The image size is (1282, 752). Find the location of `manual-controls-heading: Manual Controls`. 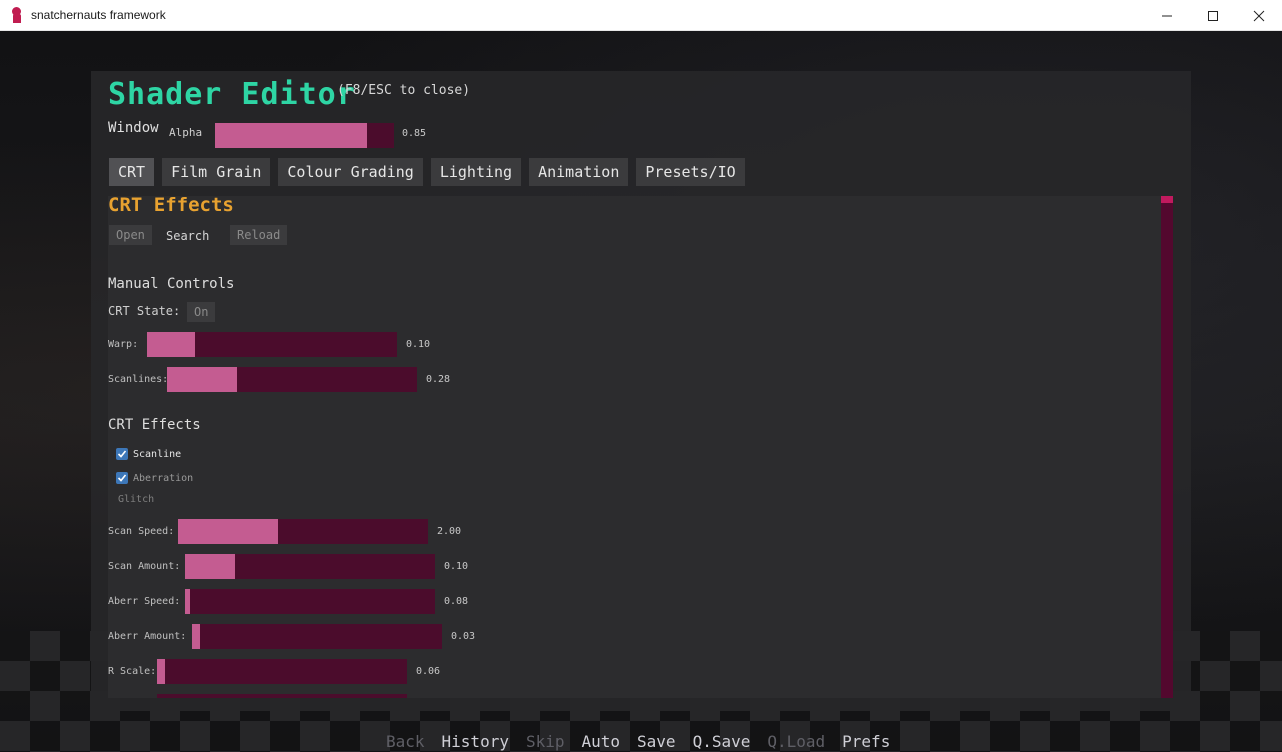

manual-controls-heading: Manual Controls is located at coordinates (171, 284).